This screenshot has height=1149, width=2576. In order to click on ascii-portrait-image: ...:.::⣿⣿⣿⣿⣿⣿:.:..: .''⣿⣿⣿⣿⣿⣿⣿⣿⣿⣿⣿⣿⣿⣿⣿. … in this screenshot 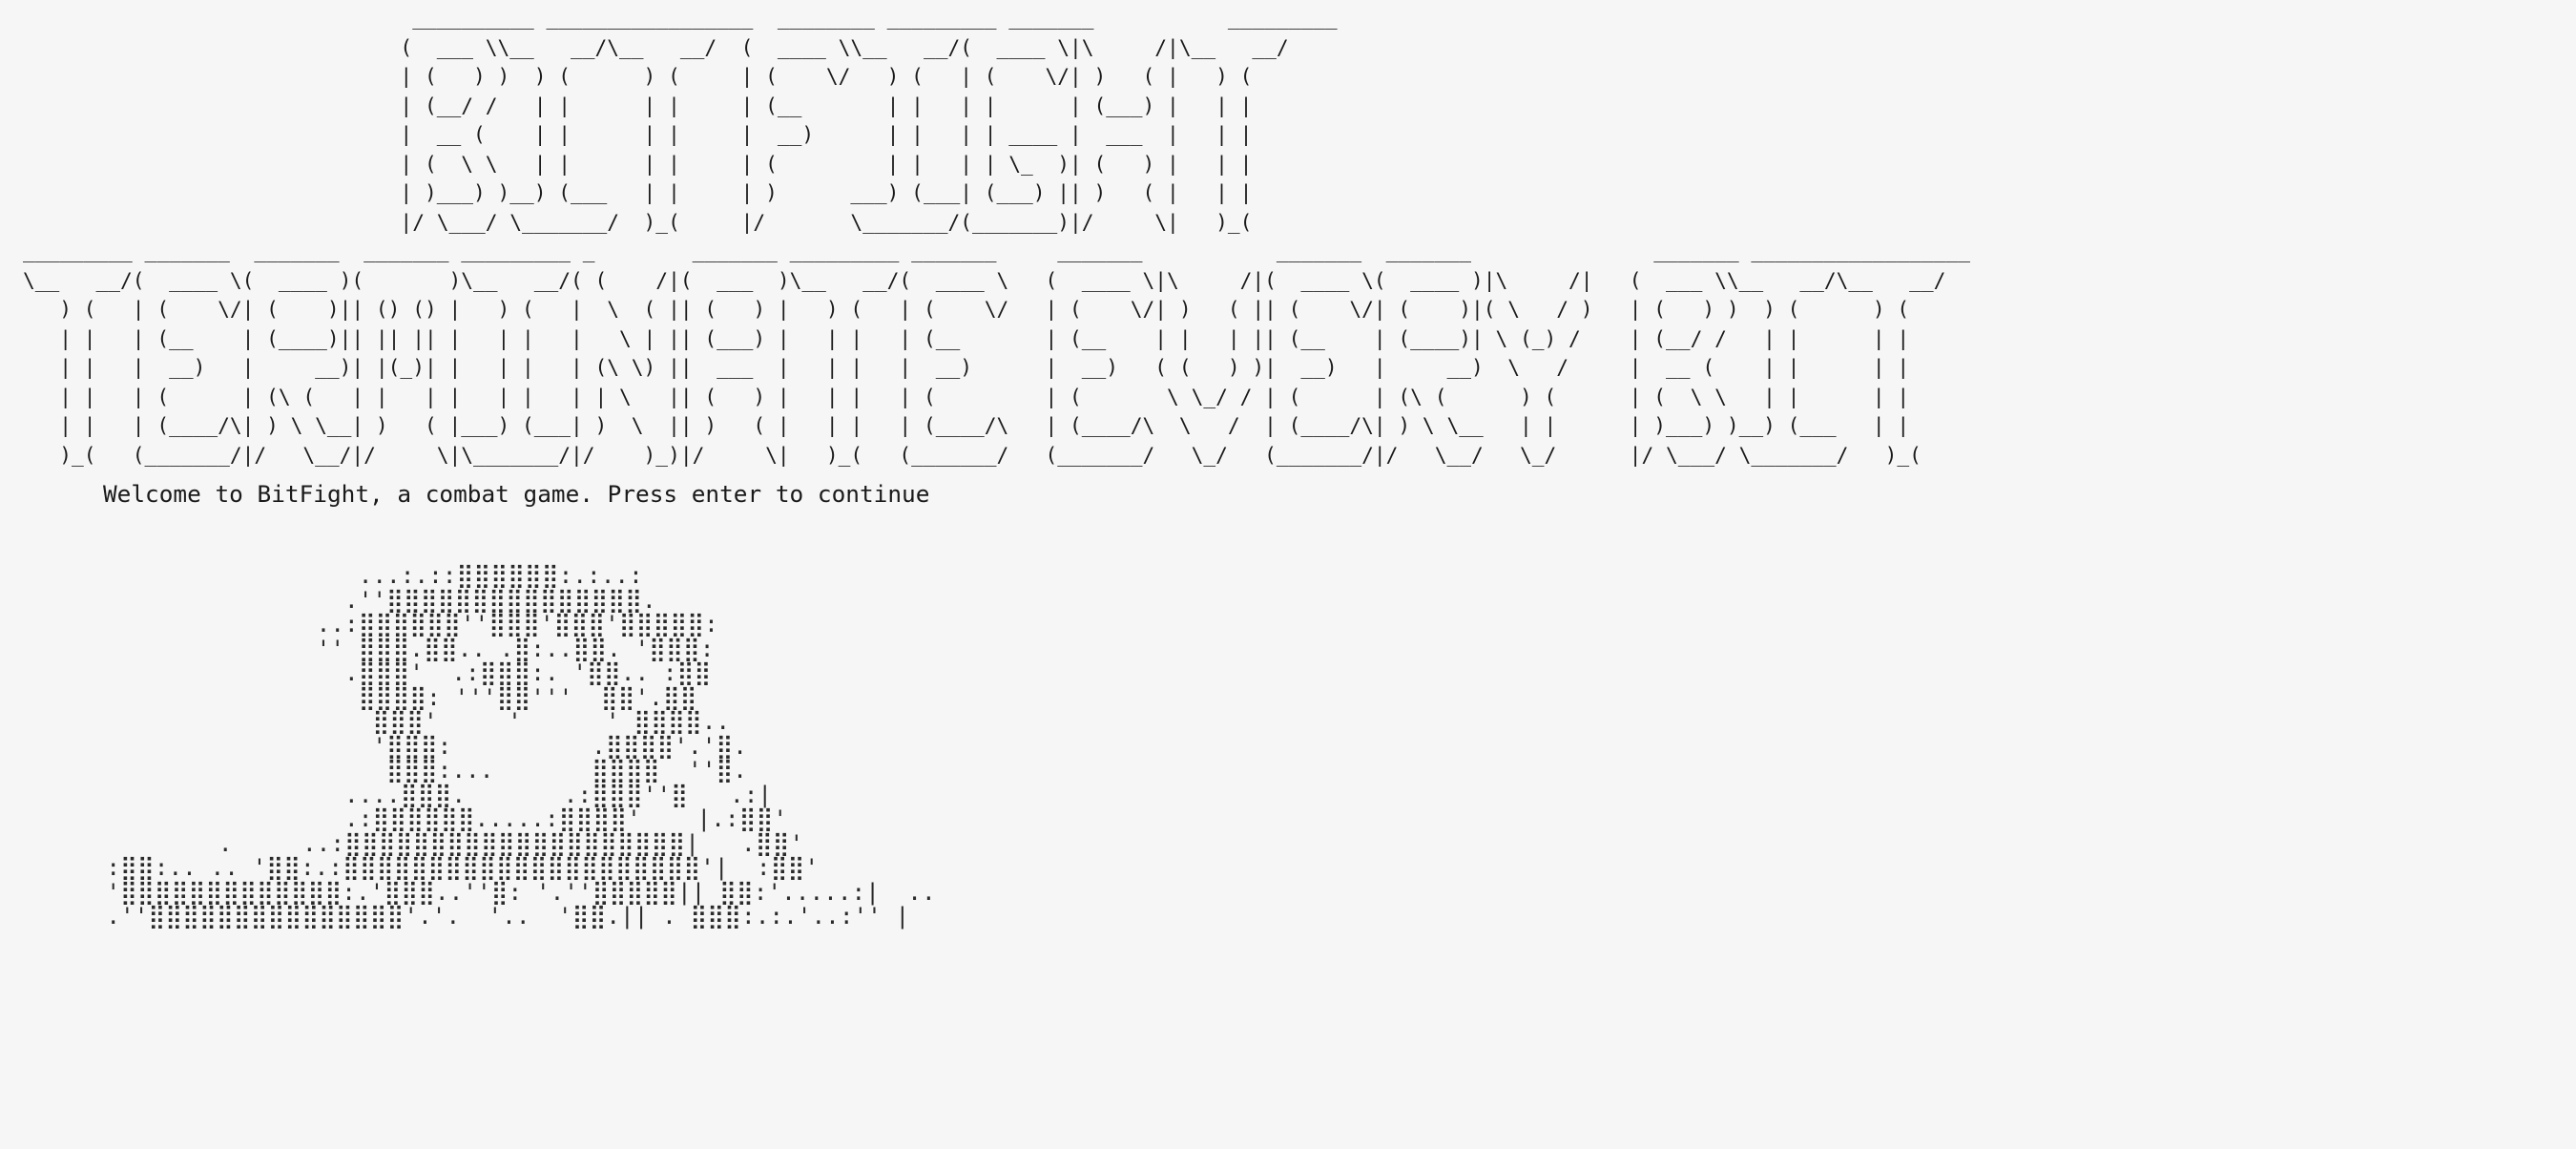, I will do `click(521, 745)`.